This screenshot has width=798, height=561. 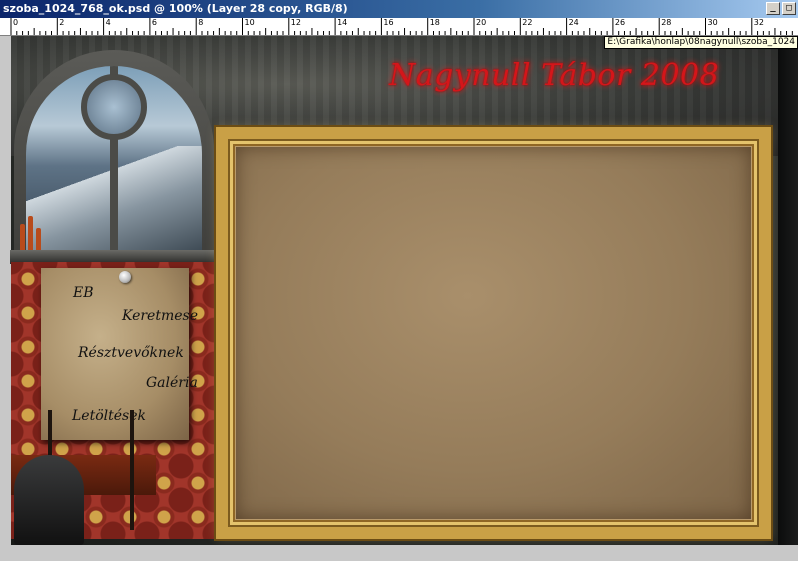 I want to click on ruler-tick-label: 10, so click(x=249, y=22).